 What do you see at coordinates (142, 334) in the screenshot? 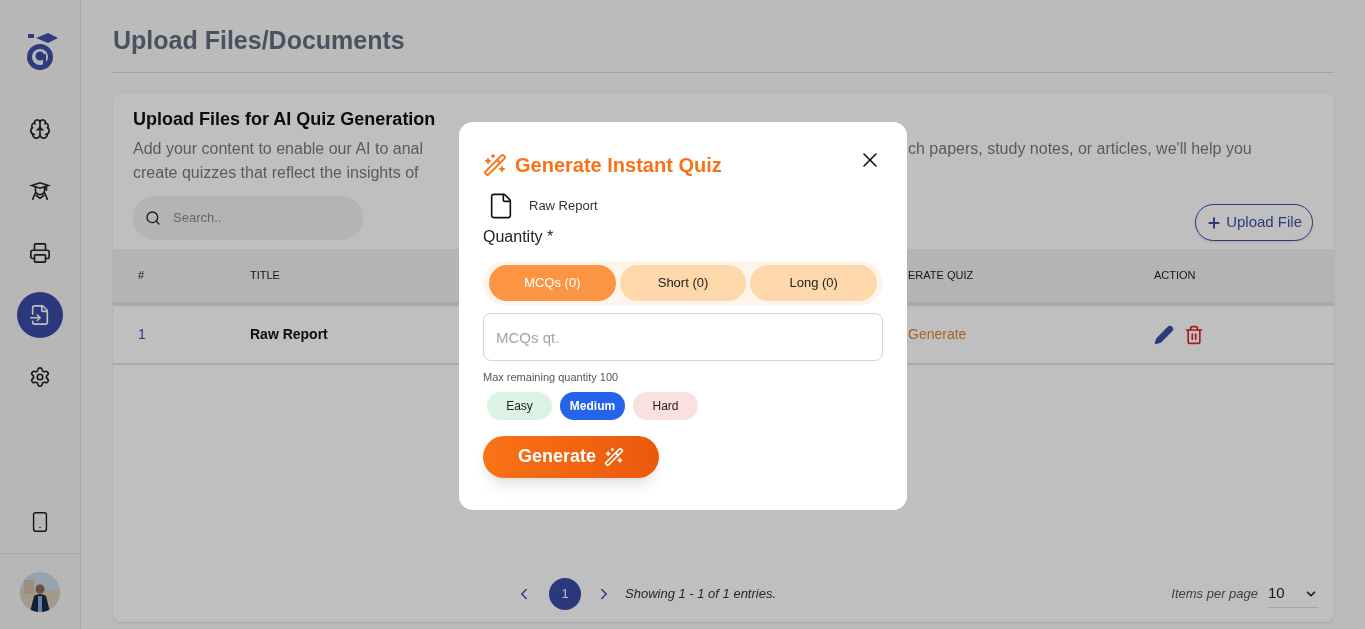
I see `table-cell-text: 1` at bounding box center [142, 334].